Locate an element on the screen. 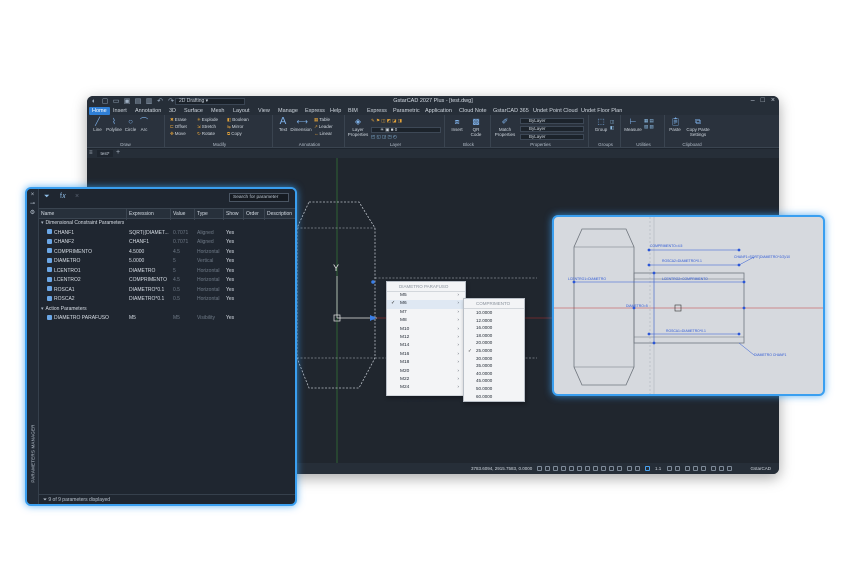 This screenshot has height=569, width=866. quick-properties-icon is located at coordinates (637, 468).